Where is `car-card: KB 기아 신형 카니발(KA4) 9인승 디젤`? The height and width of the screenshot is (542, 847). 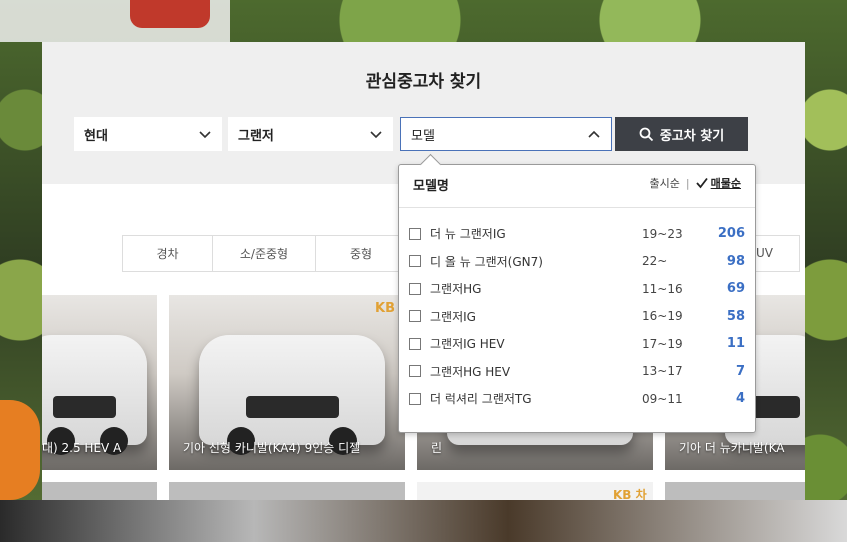
car-card: KB 기아 신형 카니발(KA4) 9인승 디젤 is located at coordinates (287, 382).